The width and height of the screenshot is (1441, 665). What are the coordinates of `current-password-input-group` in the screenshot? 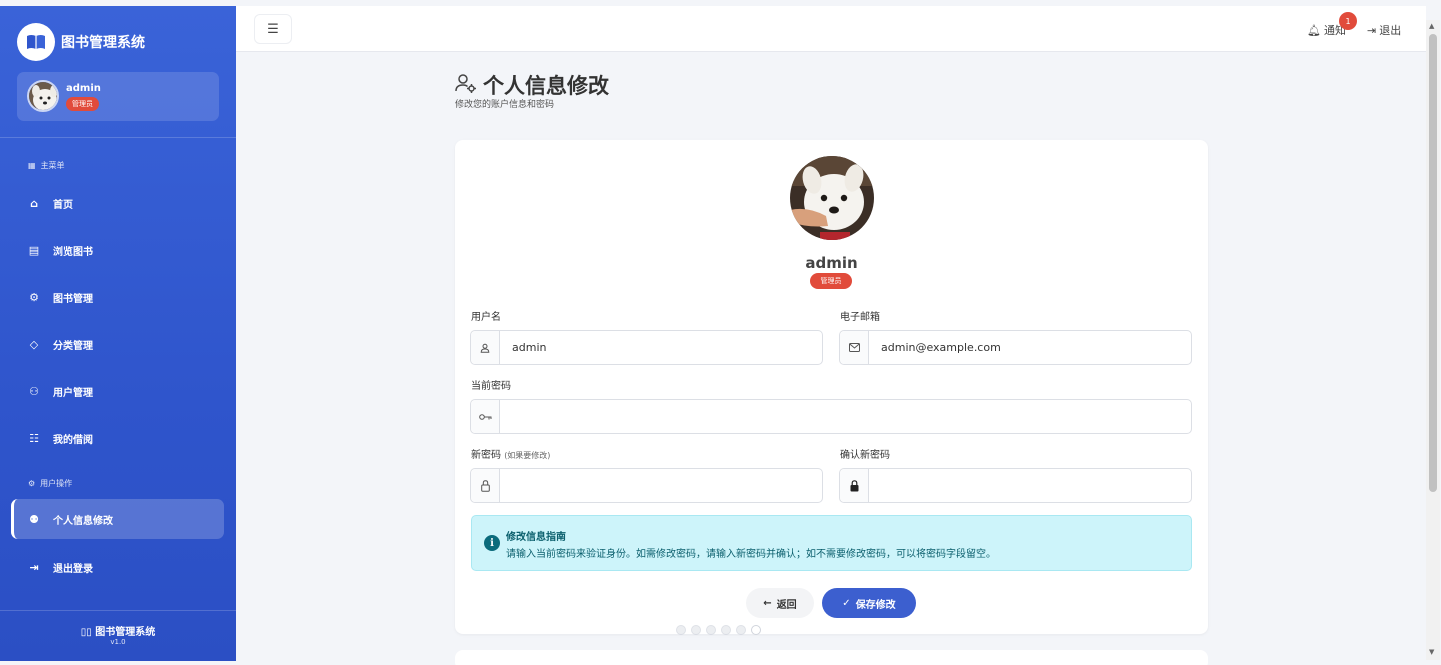 It's located at (831, 416).